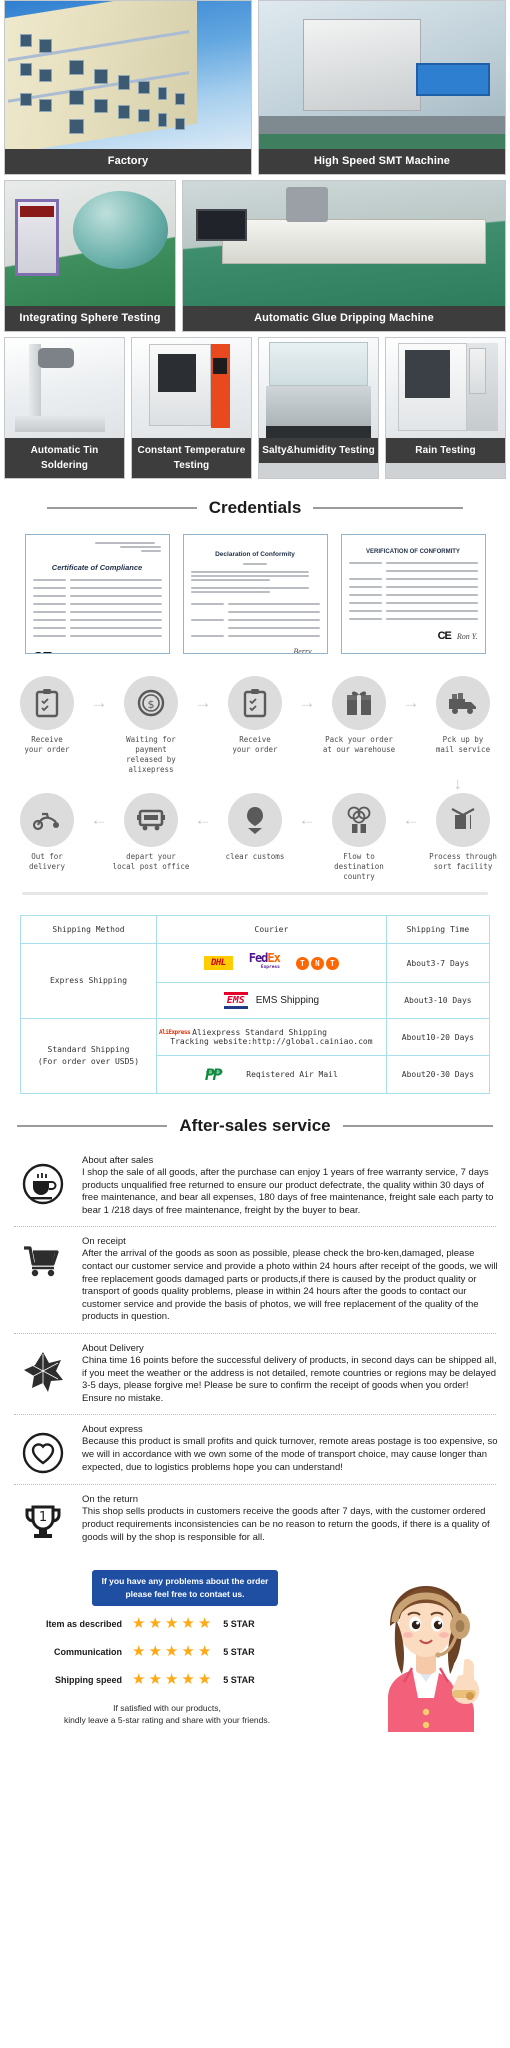 Image resolution: width=510 pixels, height=2048 pixels. I want to click on gallery-caption: Integrating Sphere Testing, so click(90, 318).